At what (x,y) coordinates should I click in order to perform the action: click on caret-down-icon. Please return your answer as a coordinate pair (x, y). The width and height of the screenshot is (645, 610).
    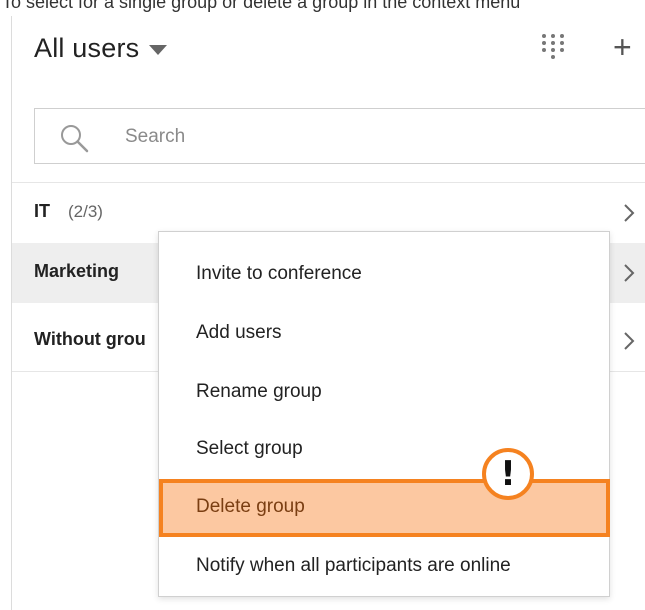
    Looking at the image, I should click on (158, 50).